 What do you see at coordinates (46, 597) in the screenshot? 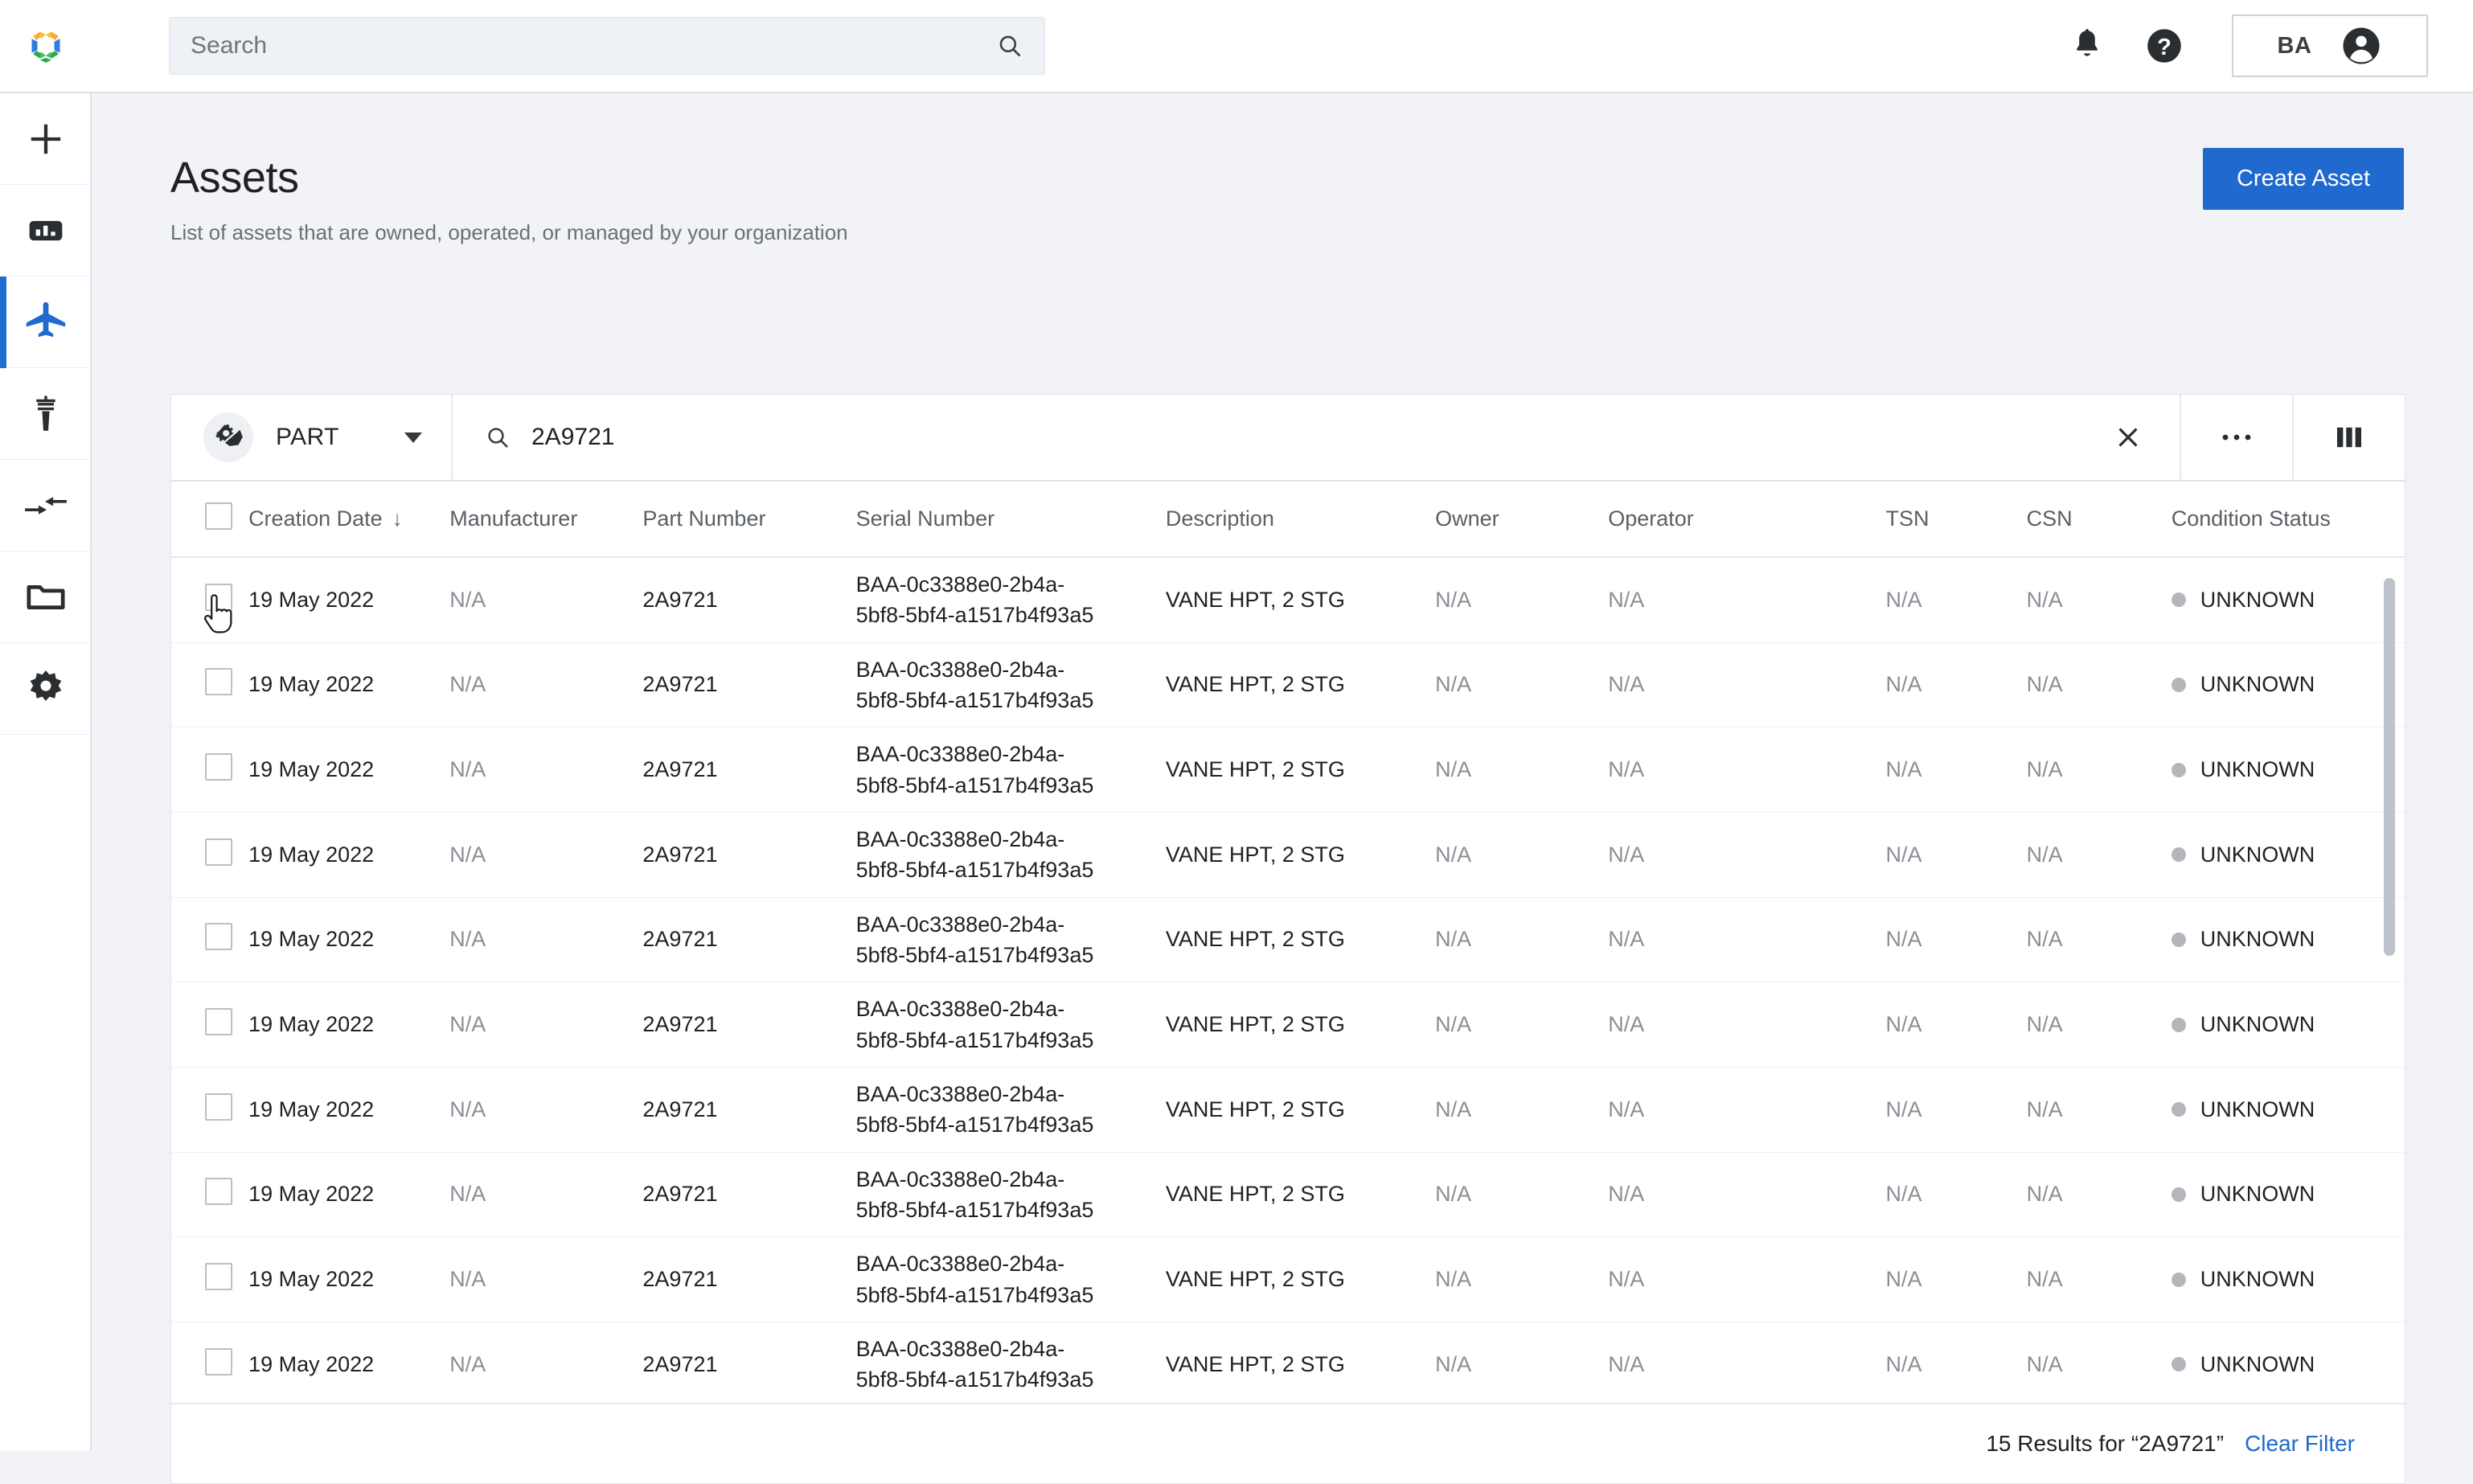
I see `sidebar-item-documents` at bounding box center [46, 597].